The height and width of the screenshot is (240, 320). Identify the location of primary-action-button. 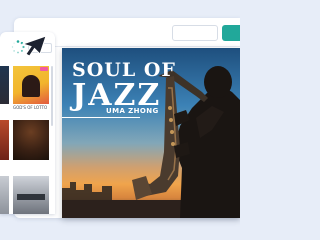
(231, 33).